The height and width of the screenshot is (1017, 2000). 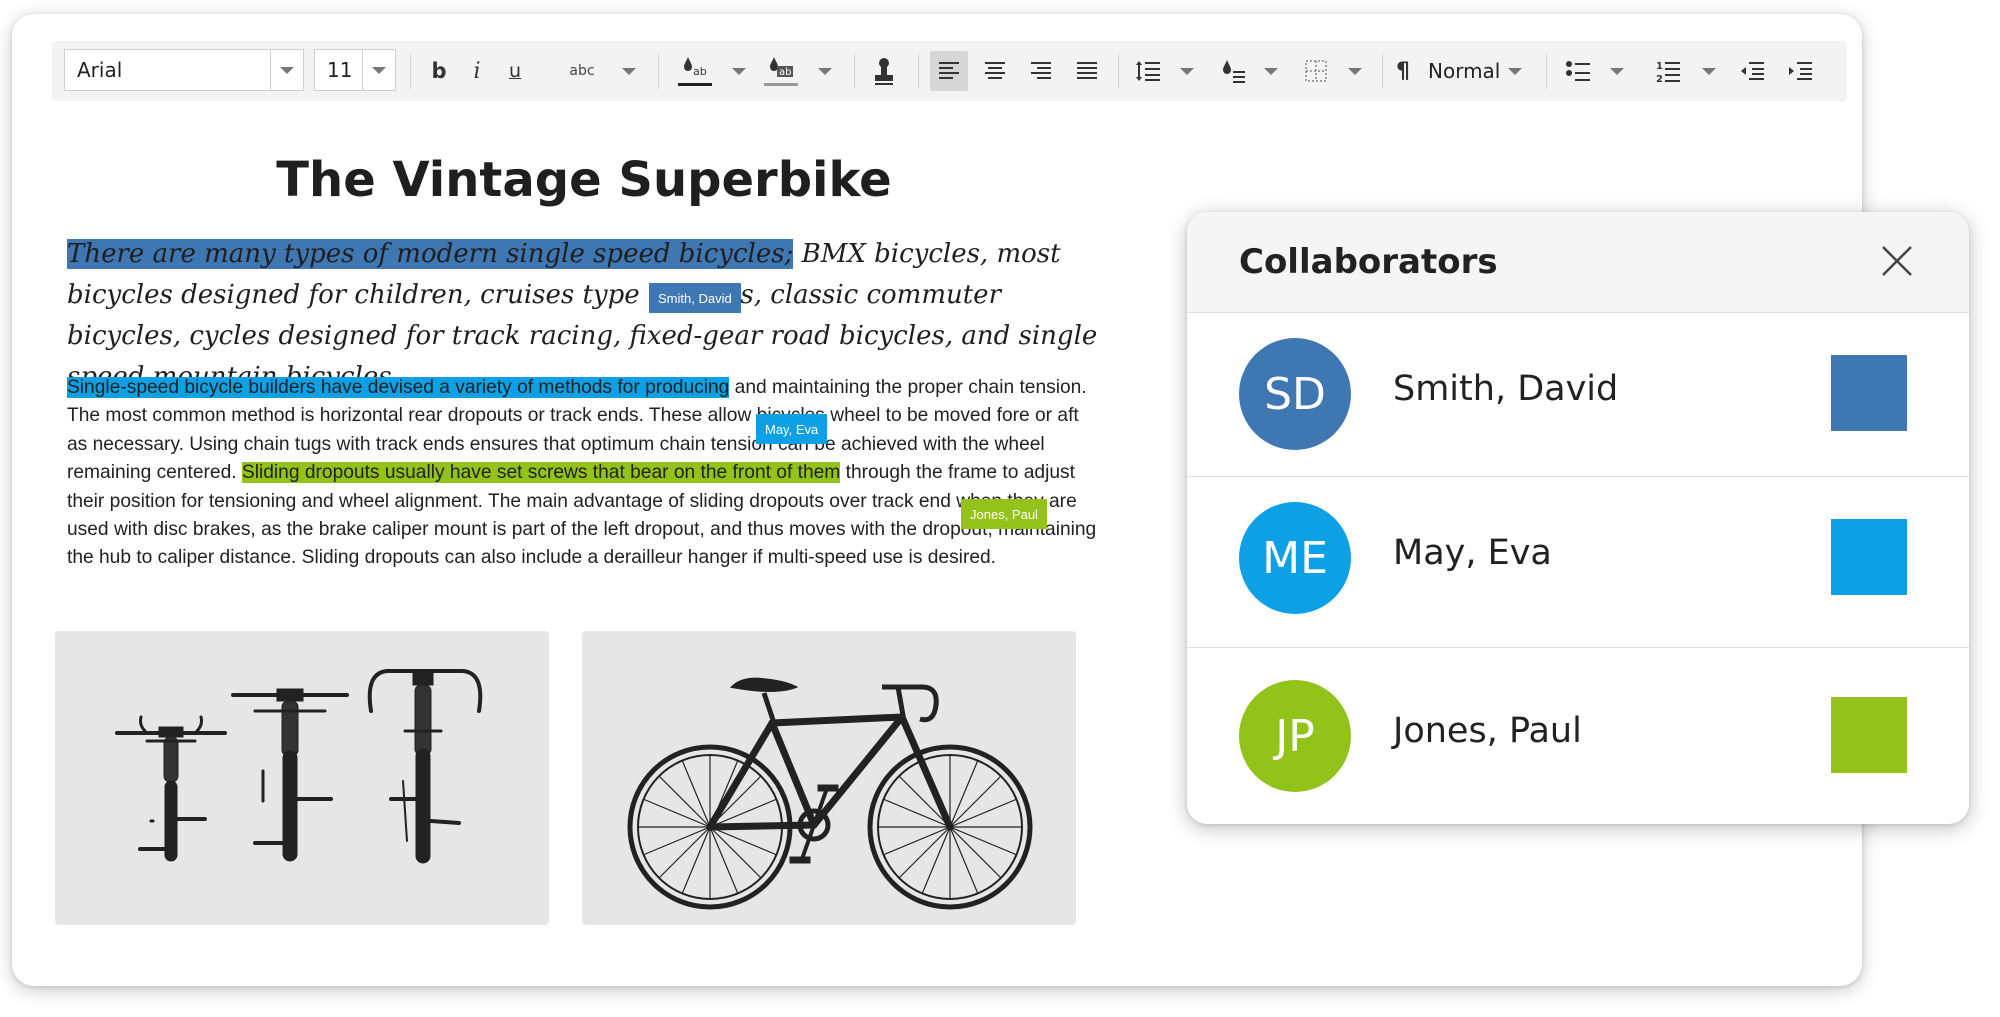 I want to click on align-center-button, so click(x=995, y=71).